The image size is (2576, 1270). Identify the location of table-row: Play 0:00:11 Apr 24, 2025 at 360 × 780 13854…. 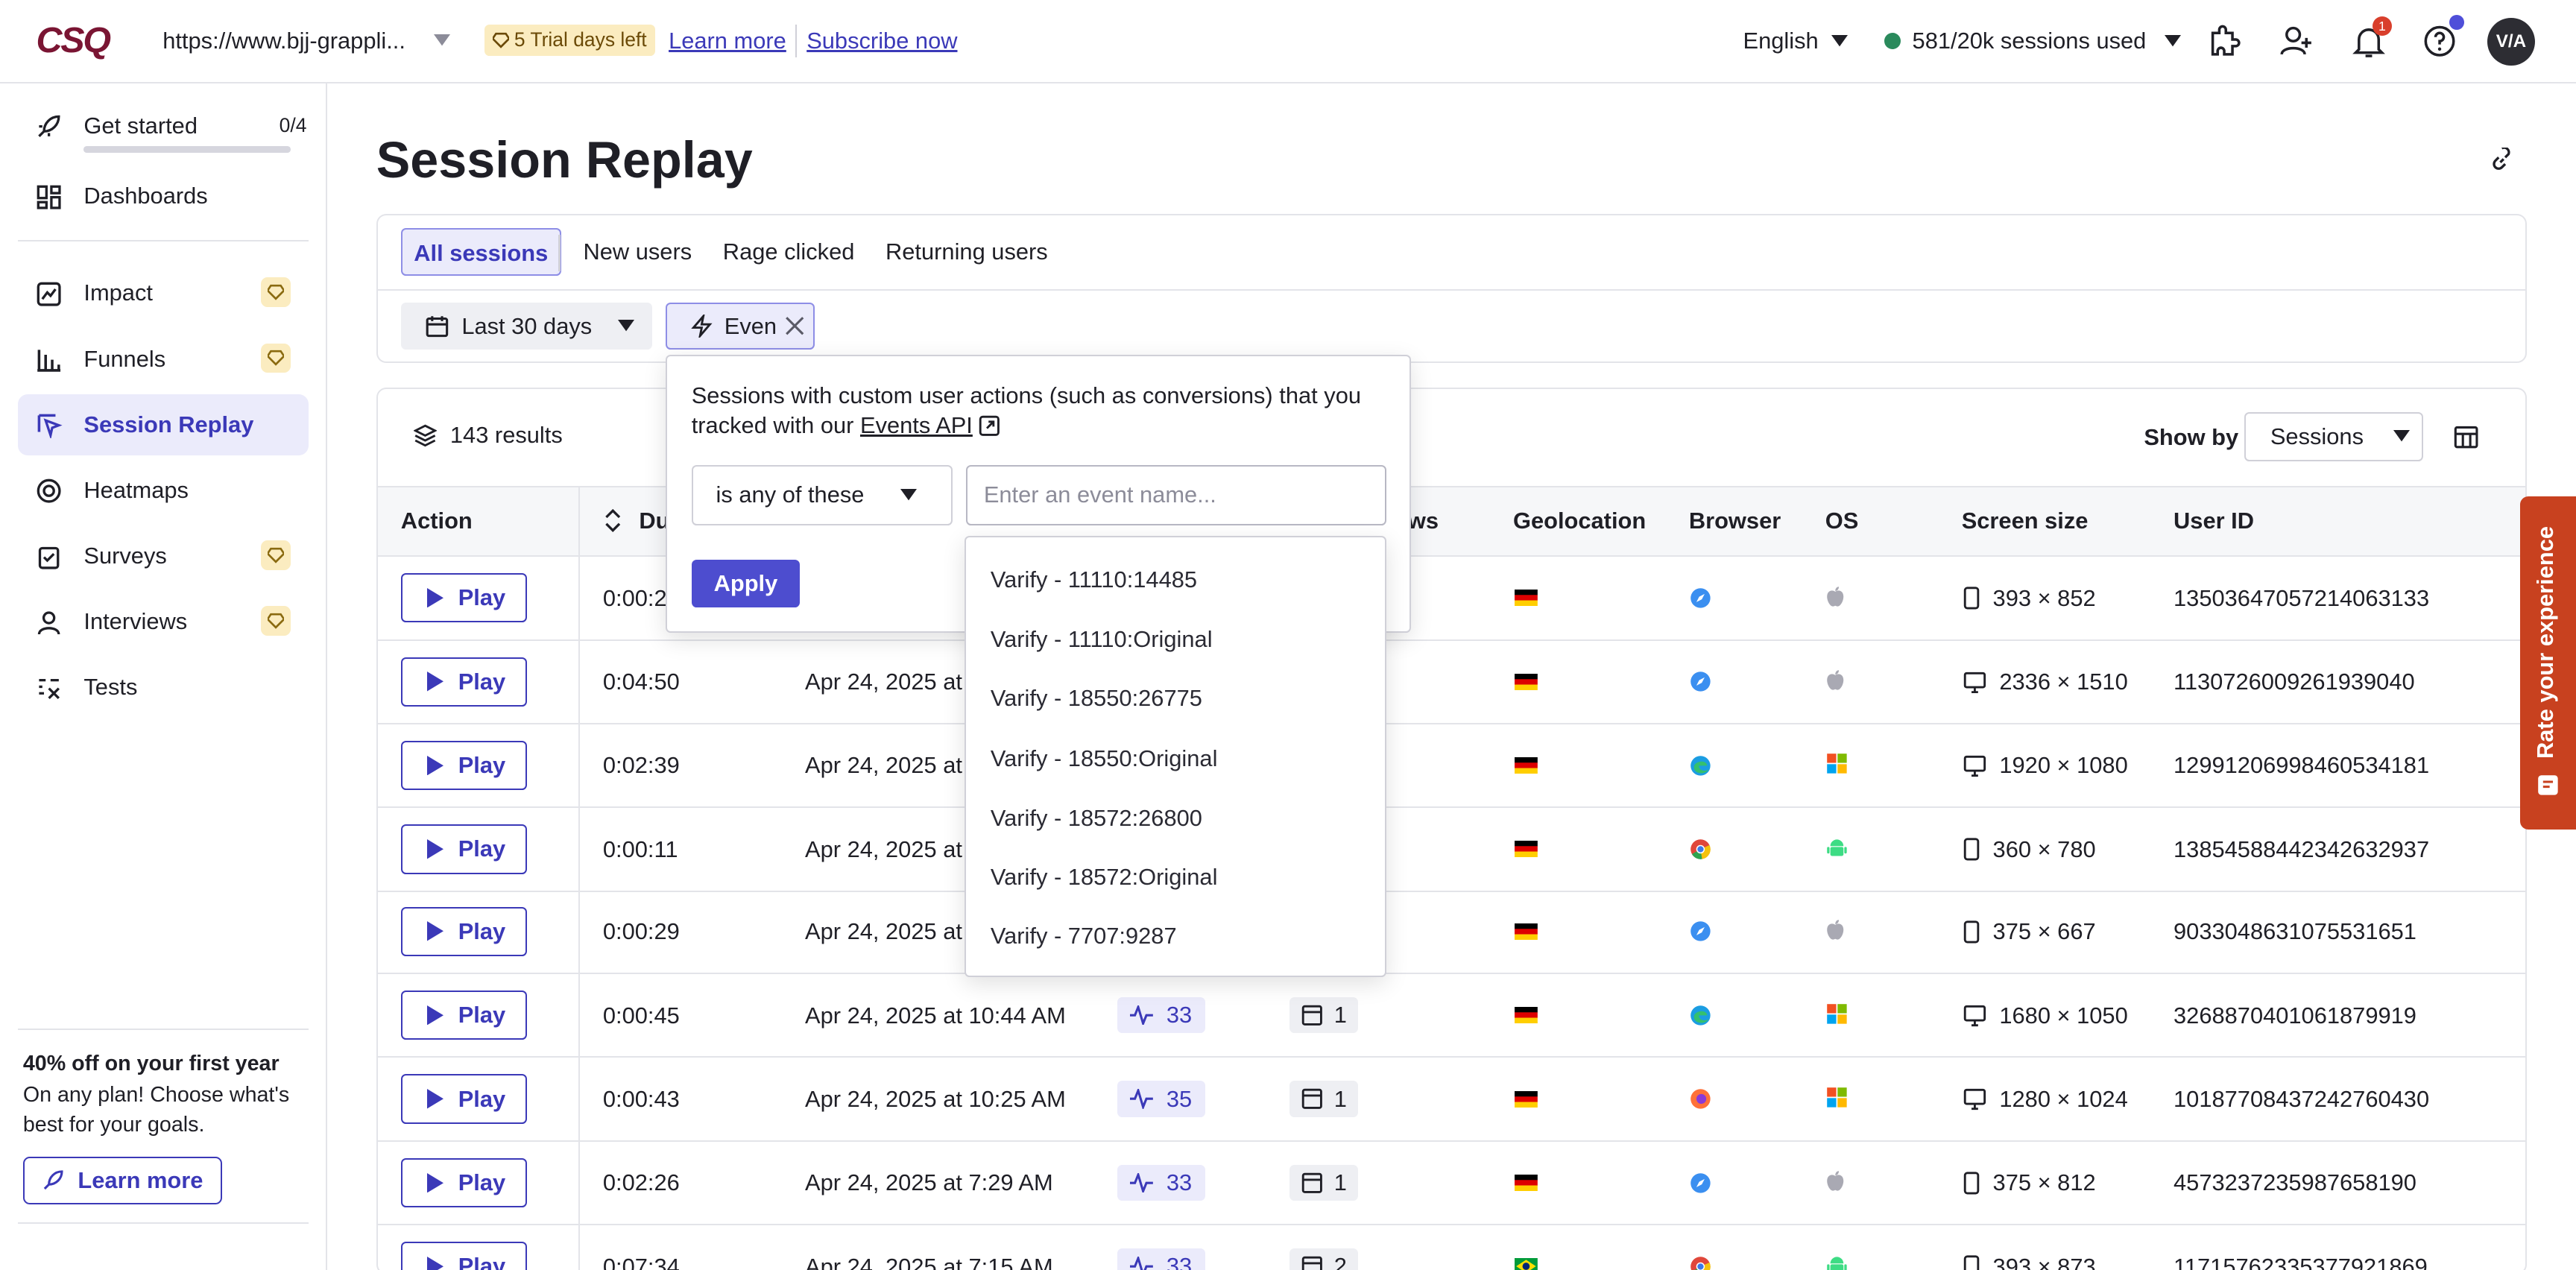
(1451, 850).